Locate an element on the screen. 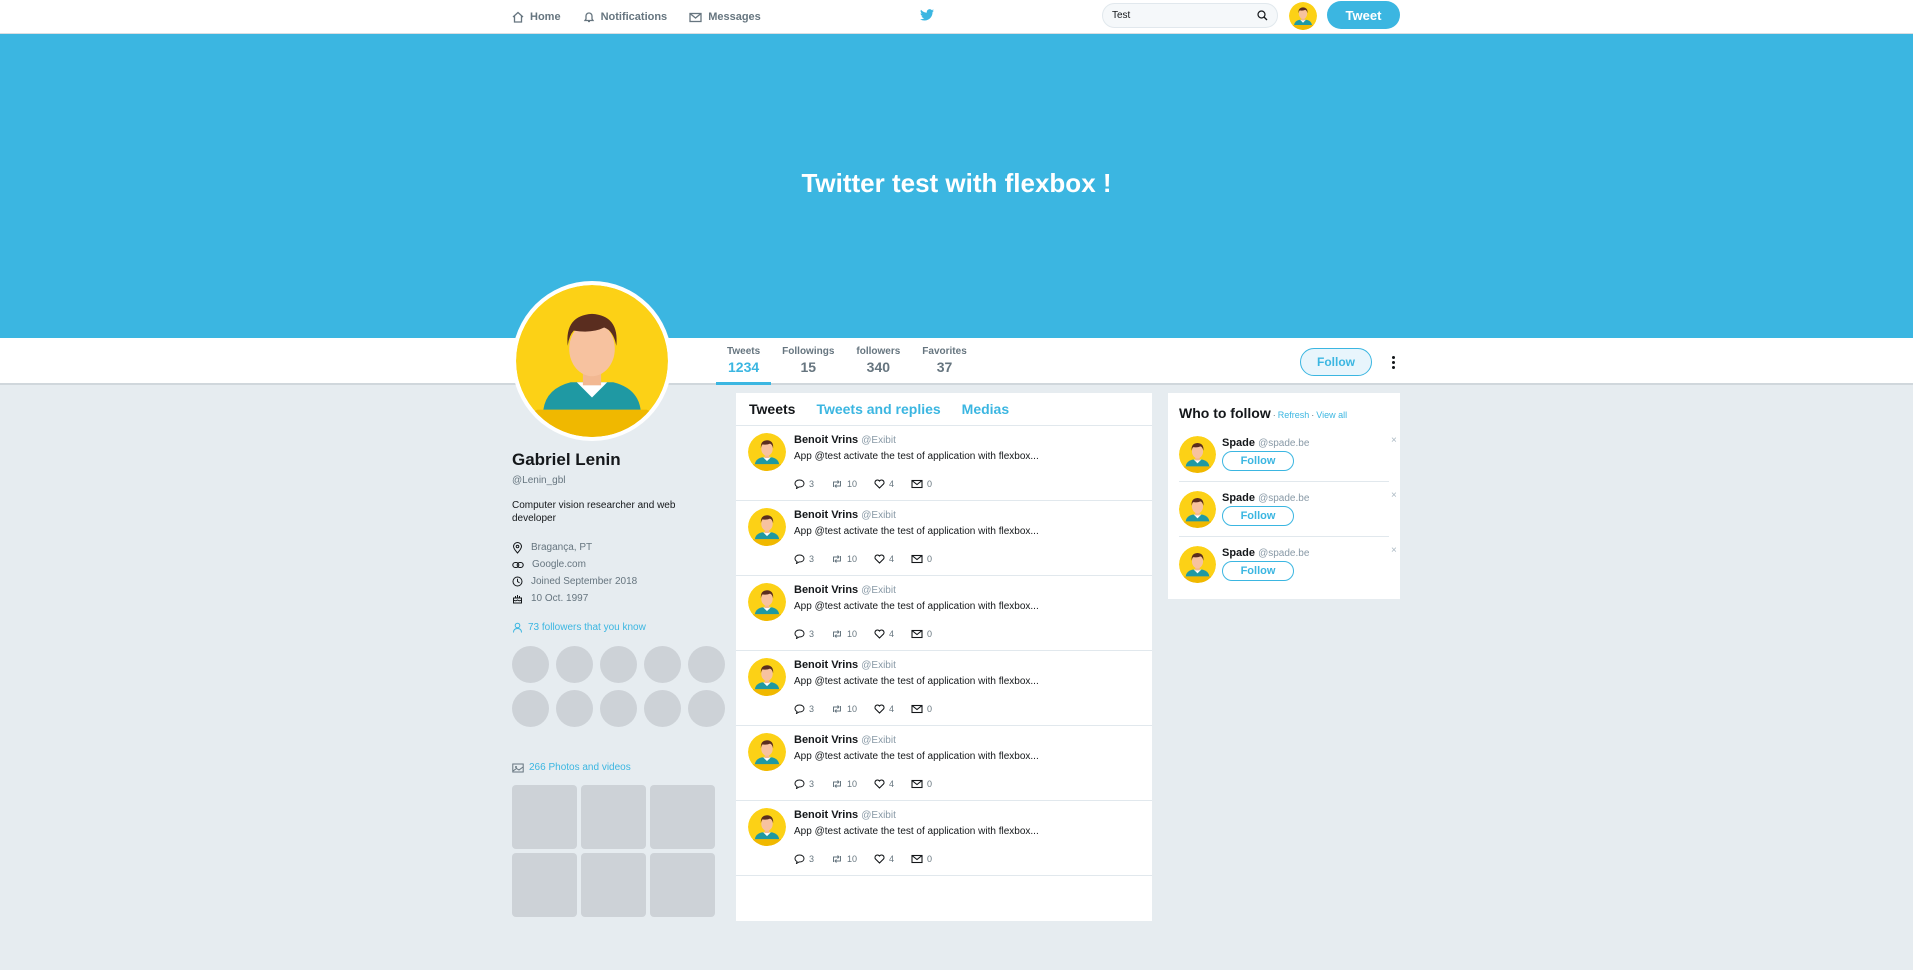 Image resolution: width=1913 pixels, height=970 pixels. tweet-button: Tweet is located at coordinates (1363, 15).